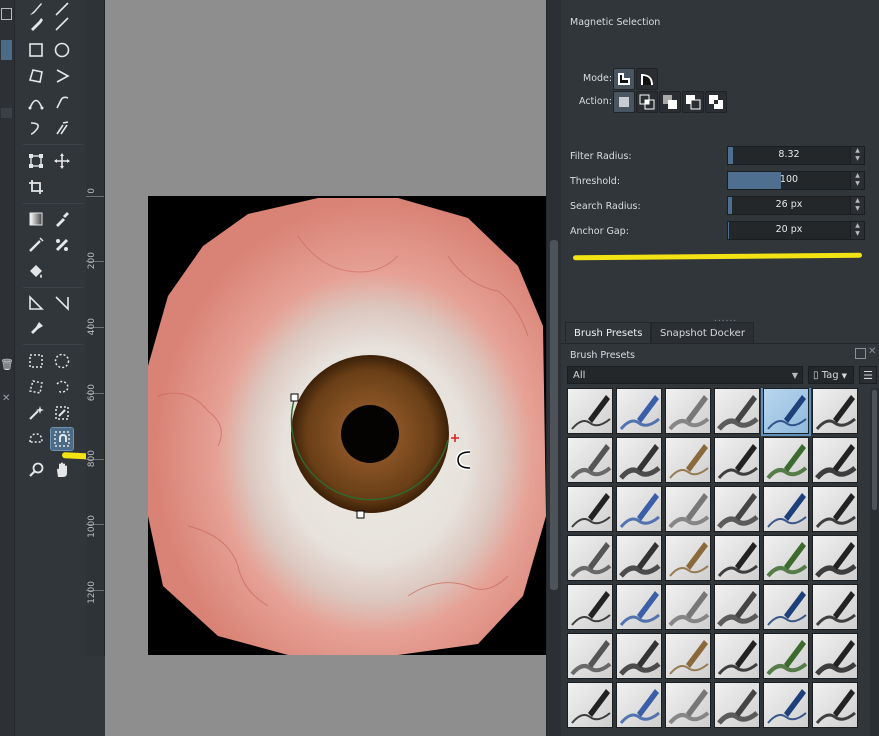  Describe the element at coordinates (62, 387) in the screenshot. I see `freehand-selection-icon` at that location.